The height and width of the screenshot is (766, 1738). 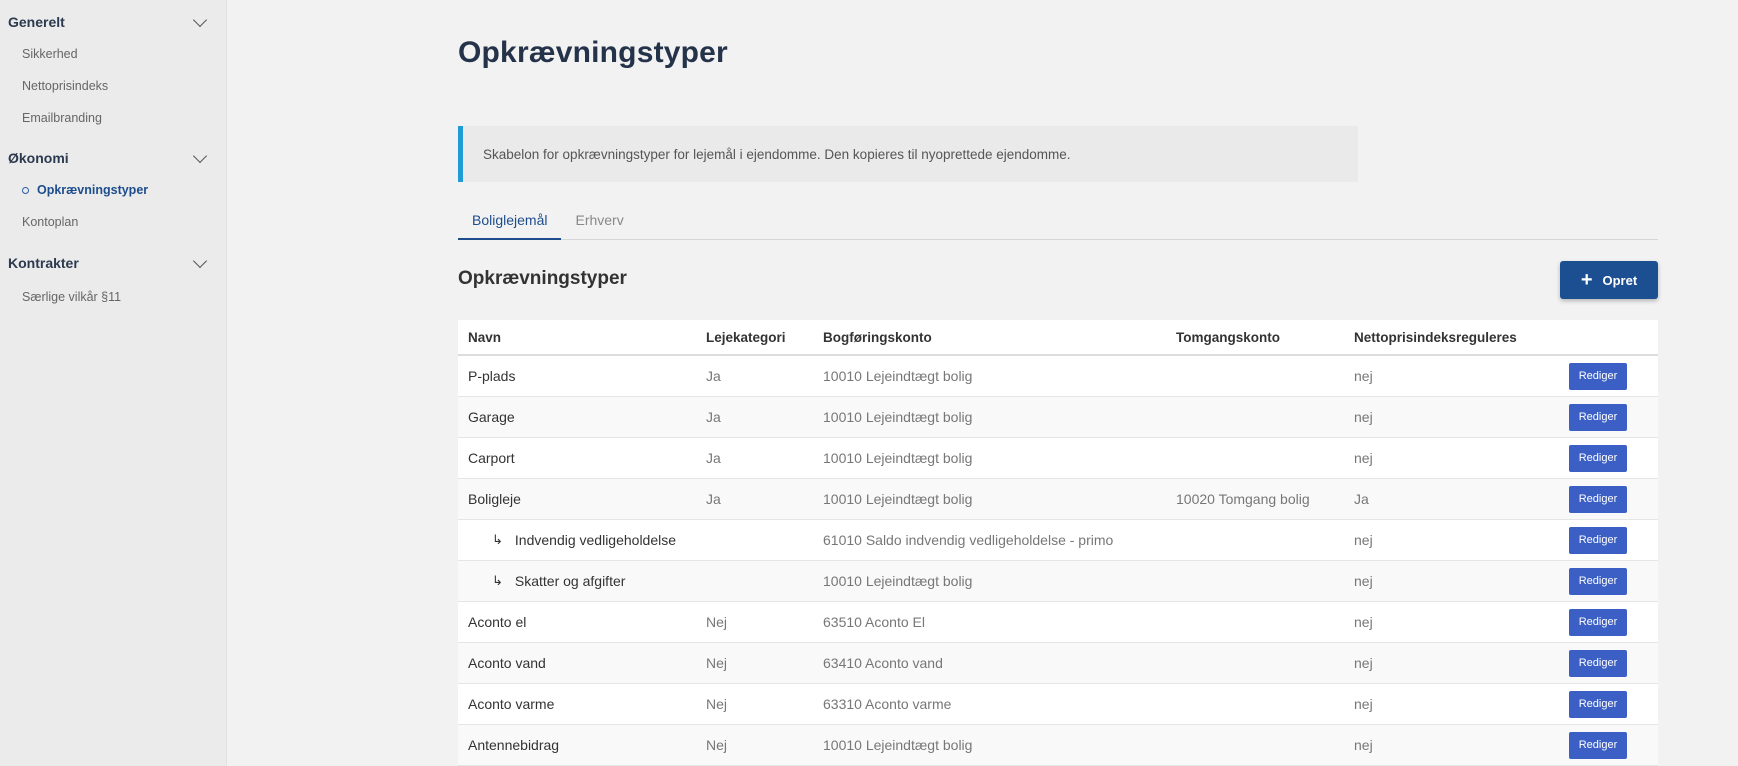 What do you see at coordinates (1228, 337) in the screenshot?
I see `column-header-vacancy: Tomgangskonto` at bounding box center [1228, 337].